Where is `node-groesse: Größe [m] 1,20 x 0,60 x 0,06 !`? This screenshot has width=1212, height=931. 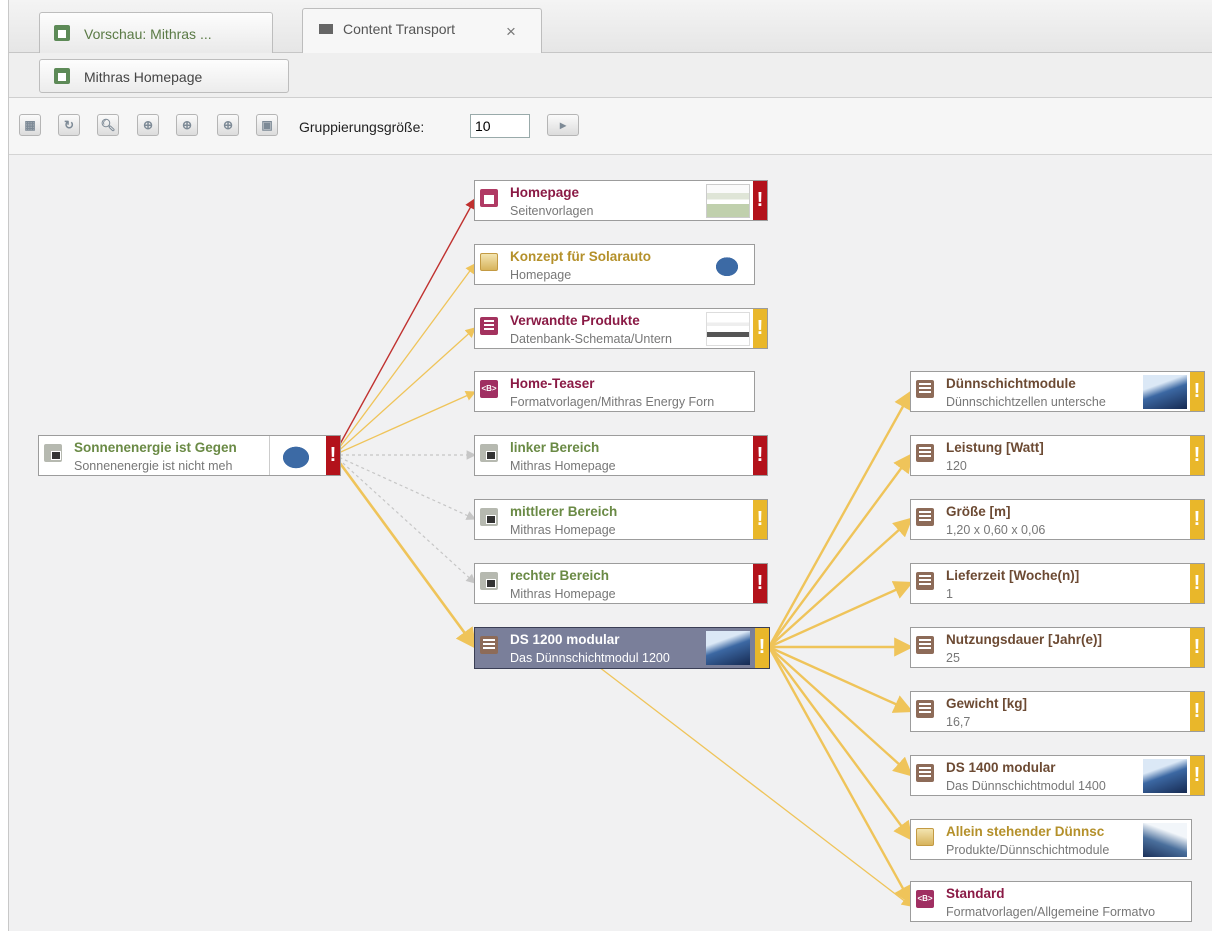 node-groesse: Größe [m] 1,20 x 0,60 x 0,06 ! is located at coordinates (1057, 519).